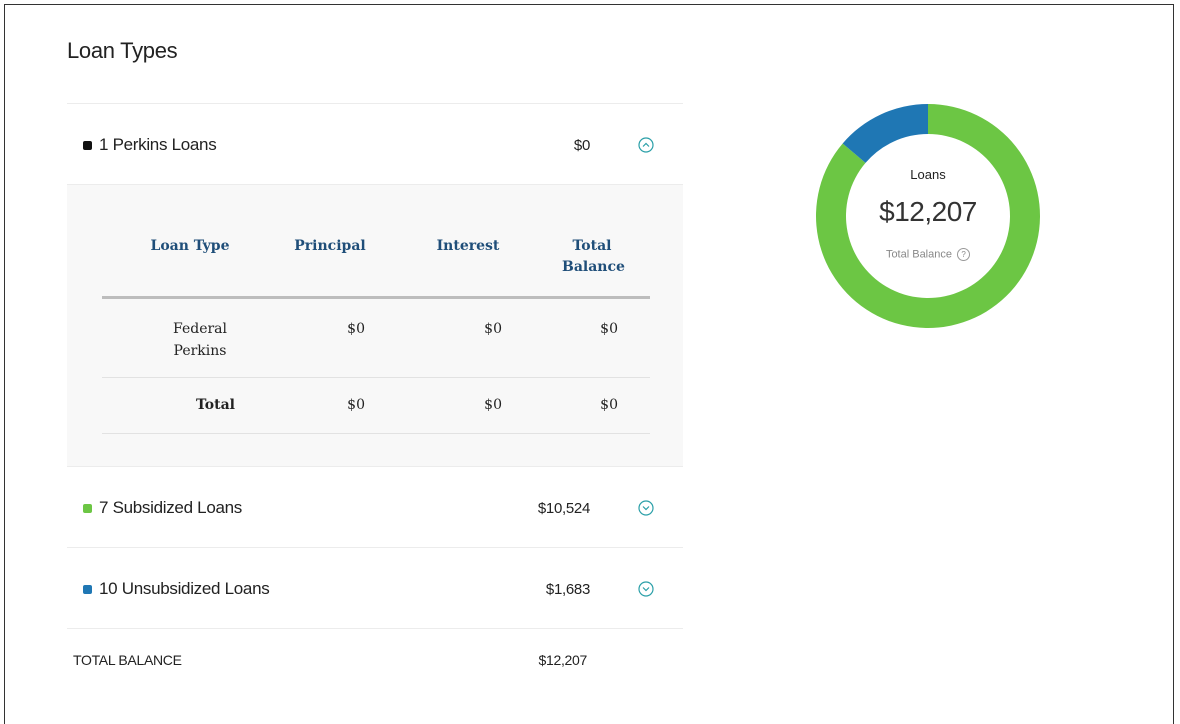 The image size is (1180, 724). I want to click on loan-row-label: 1 Perkins Loans, so click(158, 144).